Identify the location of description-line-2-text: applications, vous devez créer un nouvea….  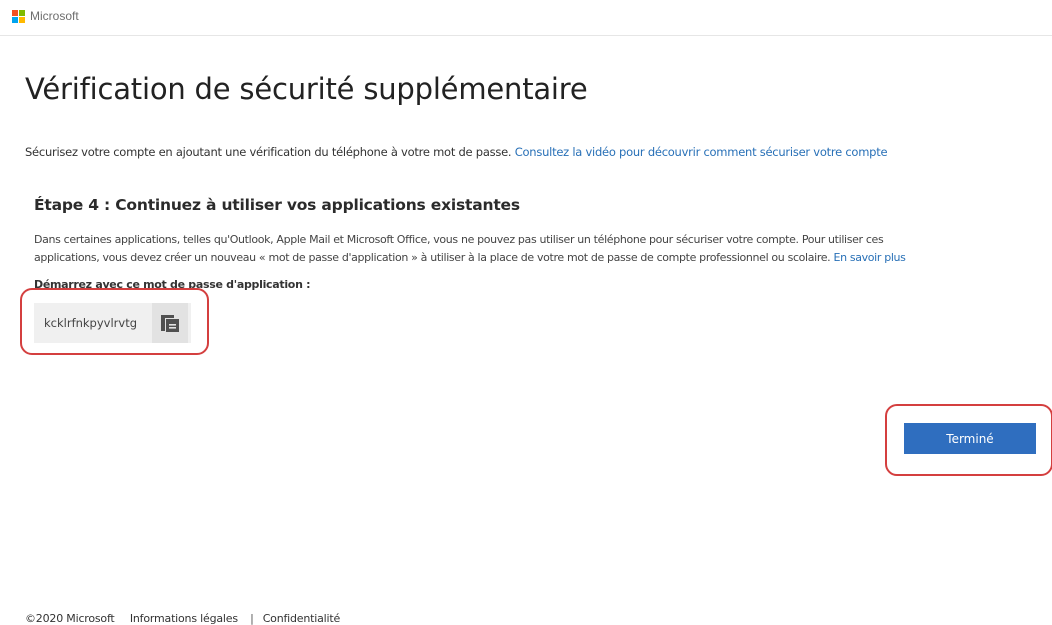
(432, 257).